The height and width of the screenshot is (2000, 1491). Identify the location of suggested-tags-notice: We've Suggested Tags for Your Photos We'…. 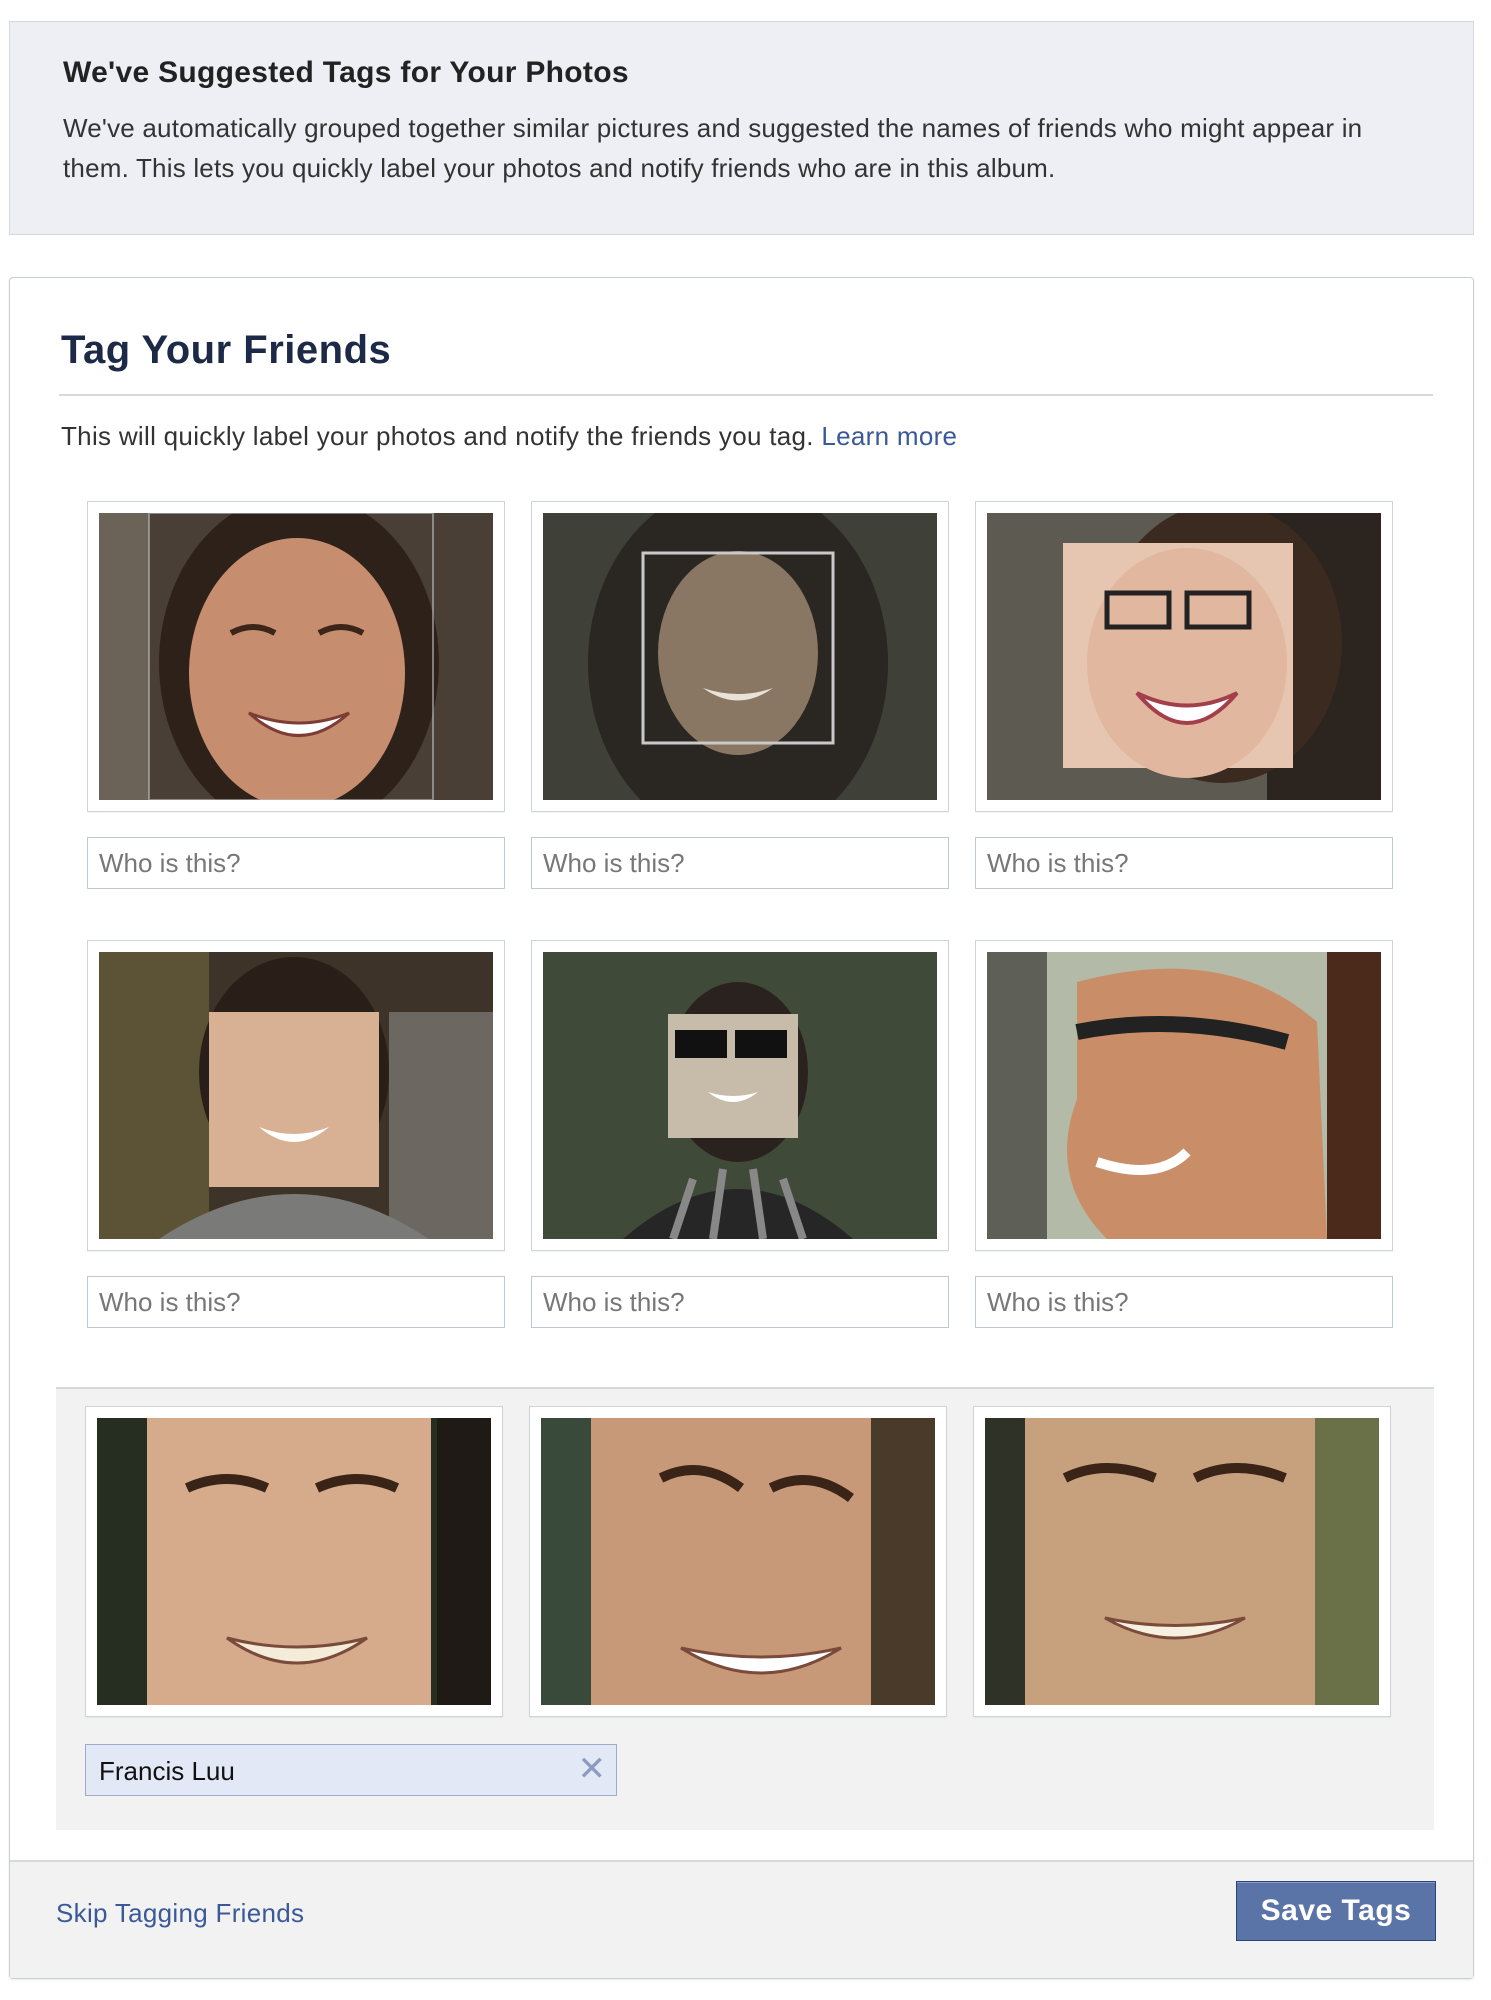
(741, 128).